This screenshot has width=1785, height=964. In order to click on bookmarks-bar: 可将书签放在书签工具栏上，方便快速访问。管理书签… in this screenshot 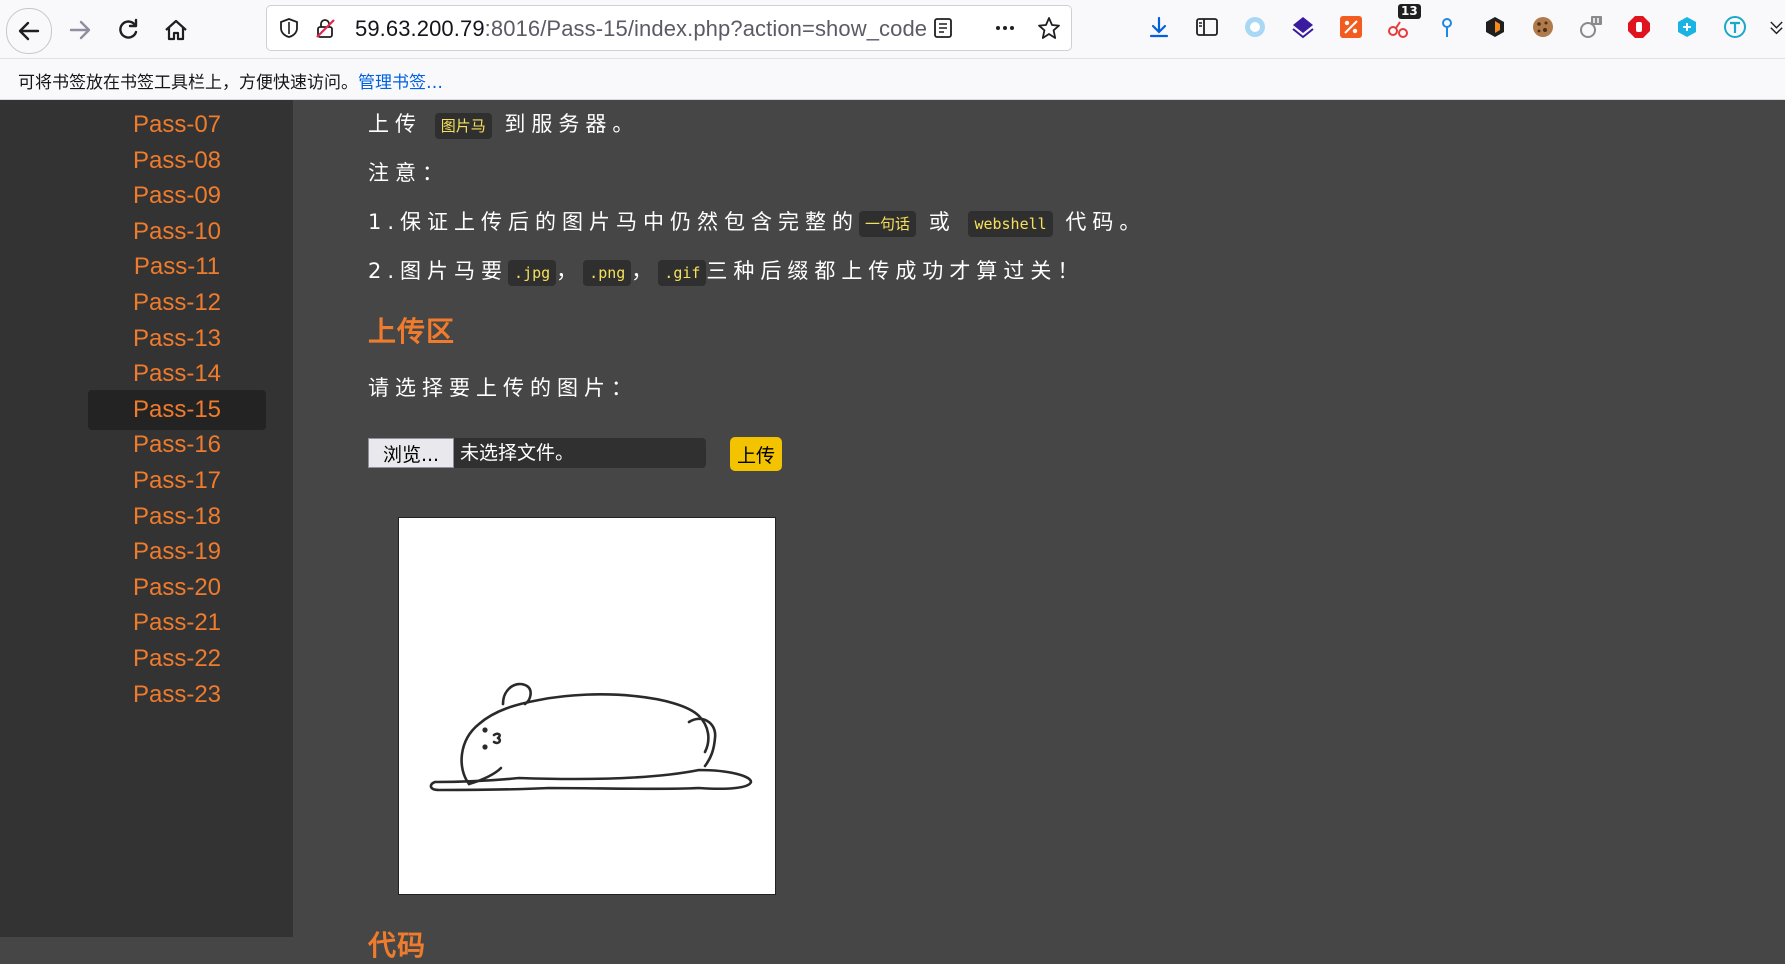, I will do `click(892, 79)`.